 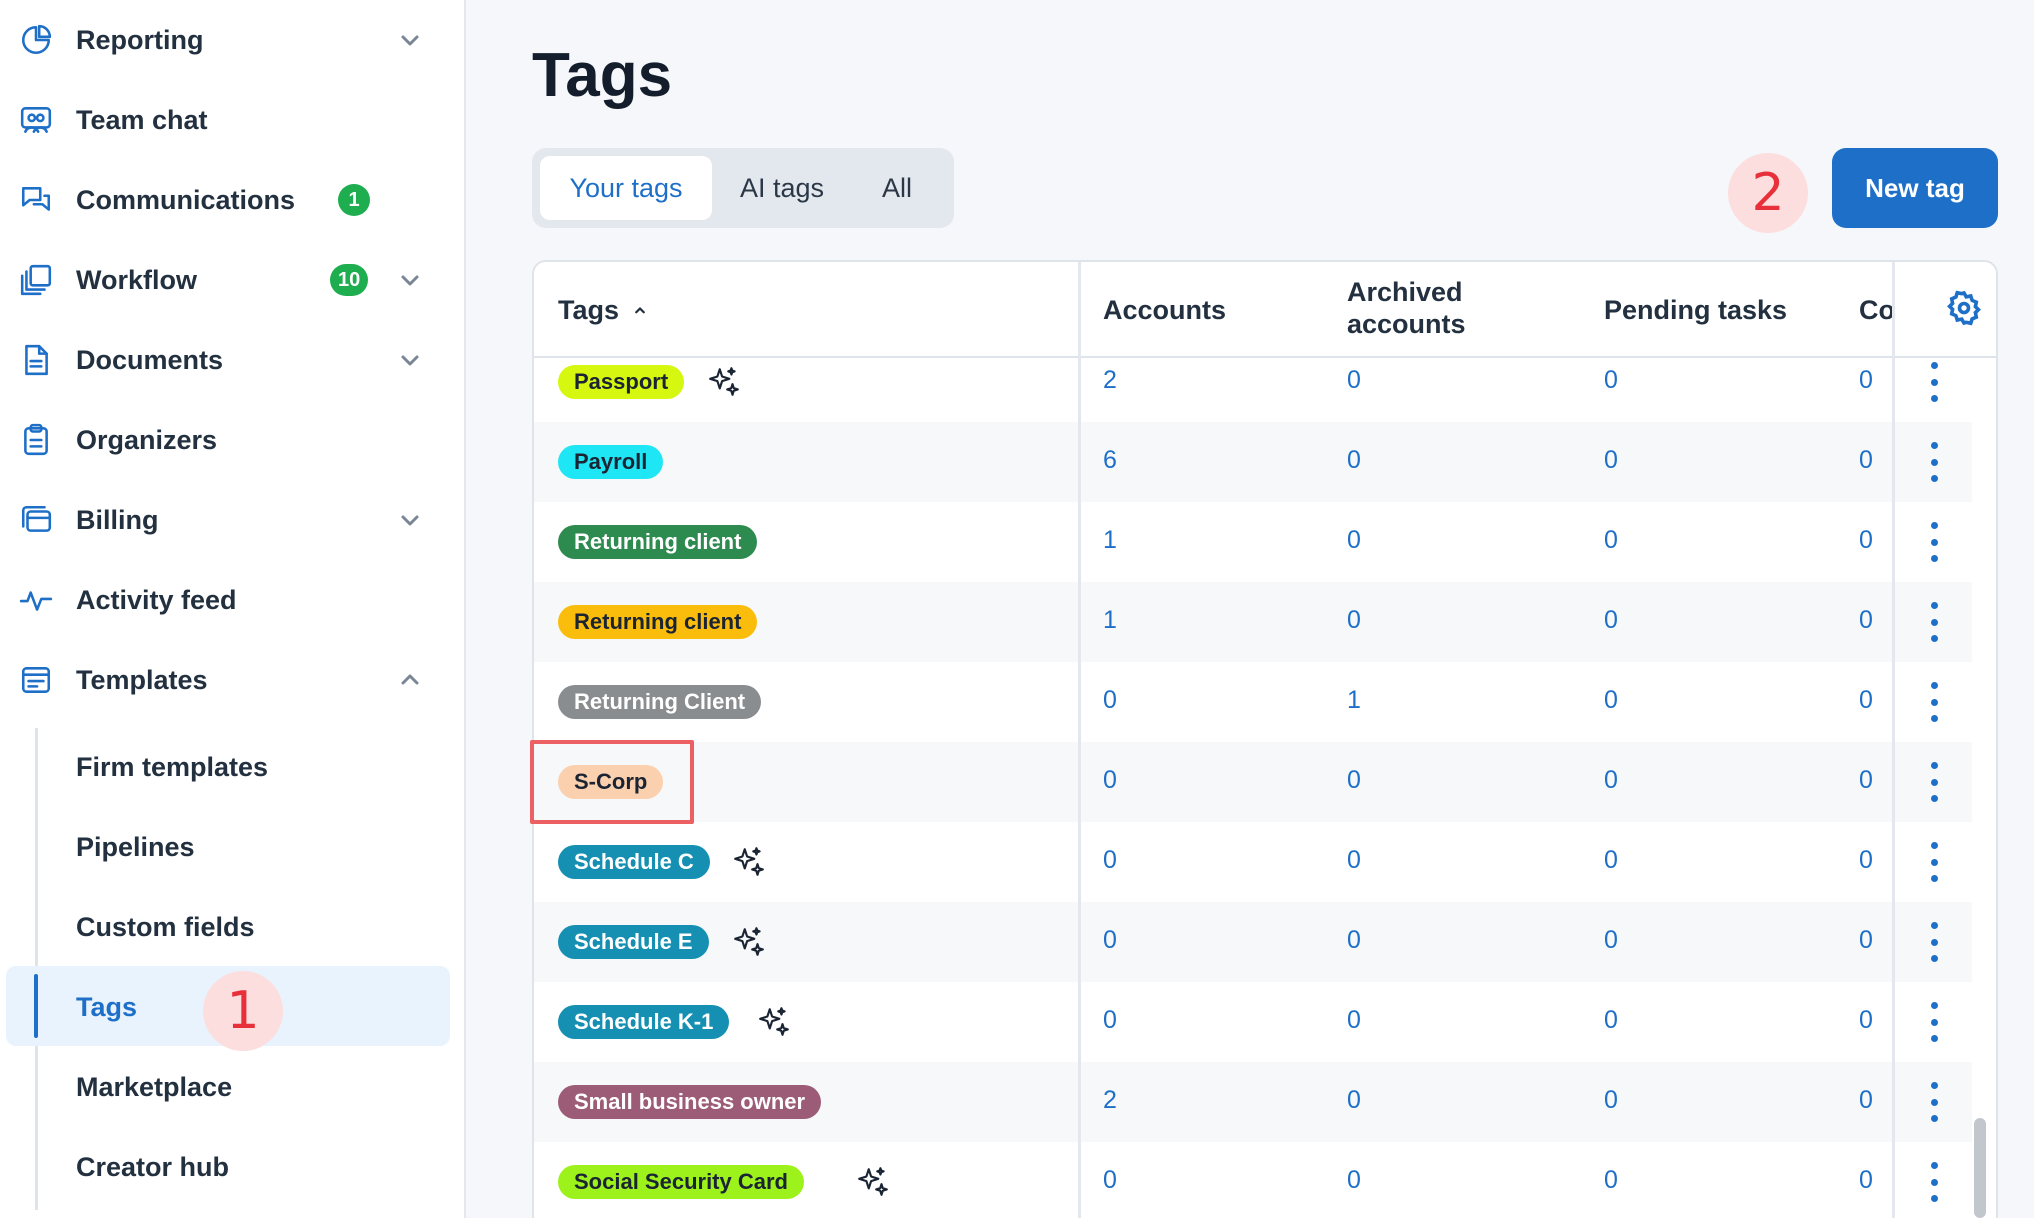 What do you see at coordinates (233, 440) in the screenshot?
I see `nav-organizers: Organizers` at bounding box center [233, 440].